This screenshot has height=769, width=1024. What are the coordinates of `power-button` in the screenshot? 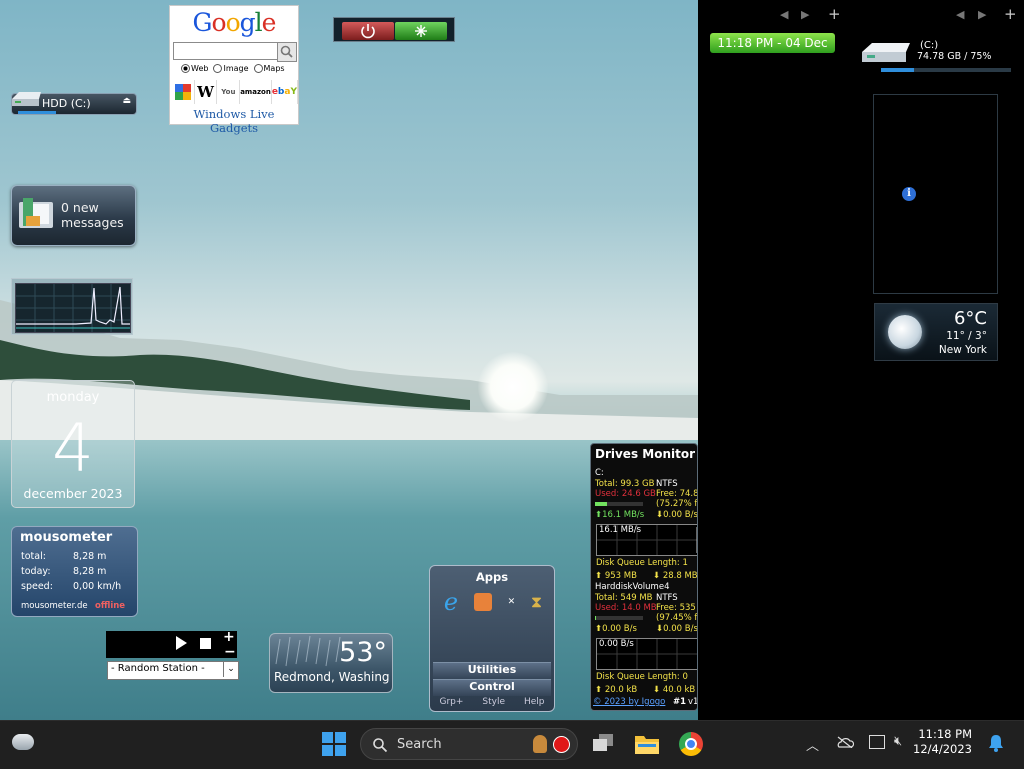 It's located at (368, 31).